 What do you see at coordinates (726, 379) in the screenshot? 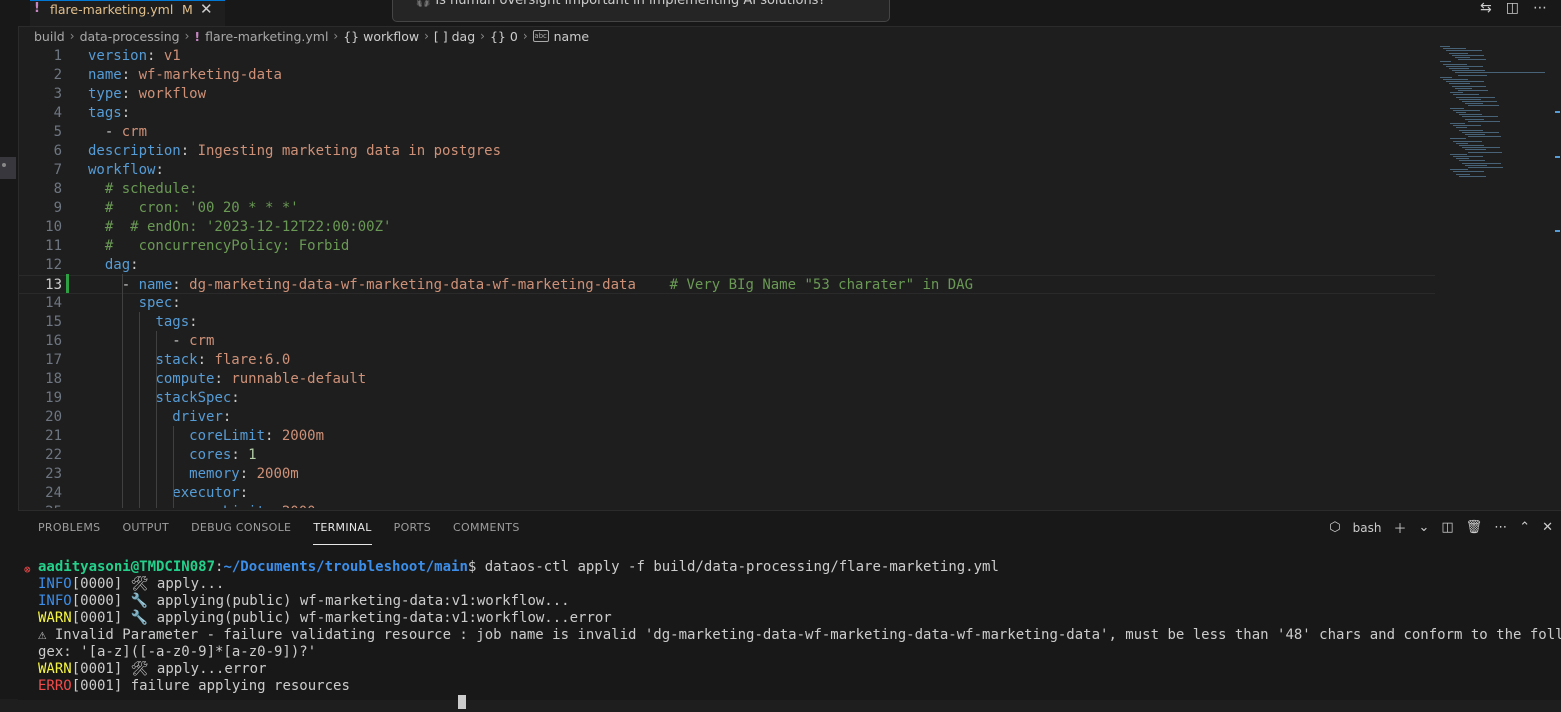
I see `code-line: 18 compute: runnable-default` at bounding box center [726, 379].